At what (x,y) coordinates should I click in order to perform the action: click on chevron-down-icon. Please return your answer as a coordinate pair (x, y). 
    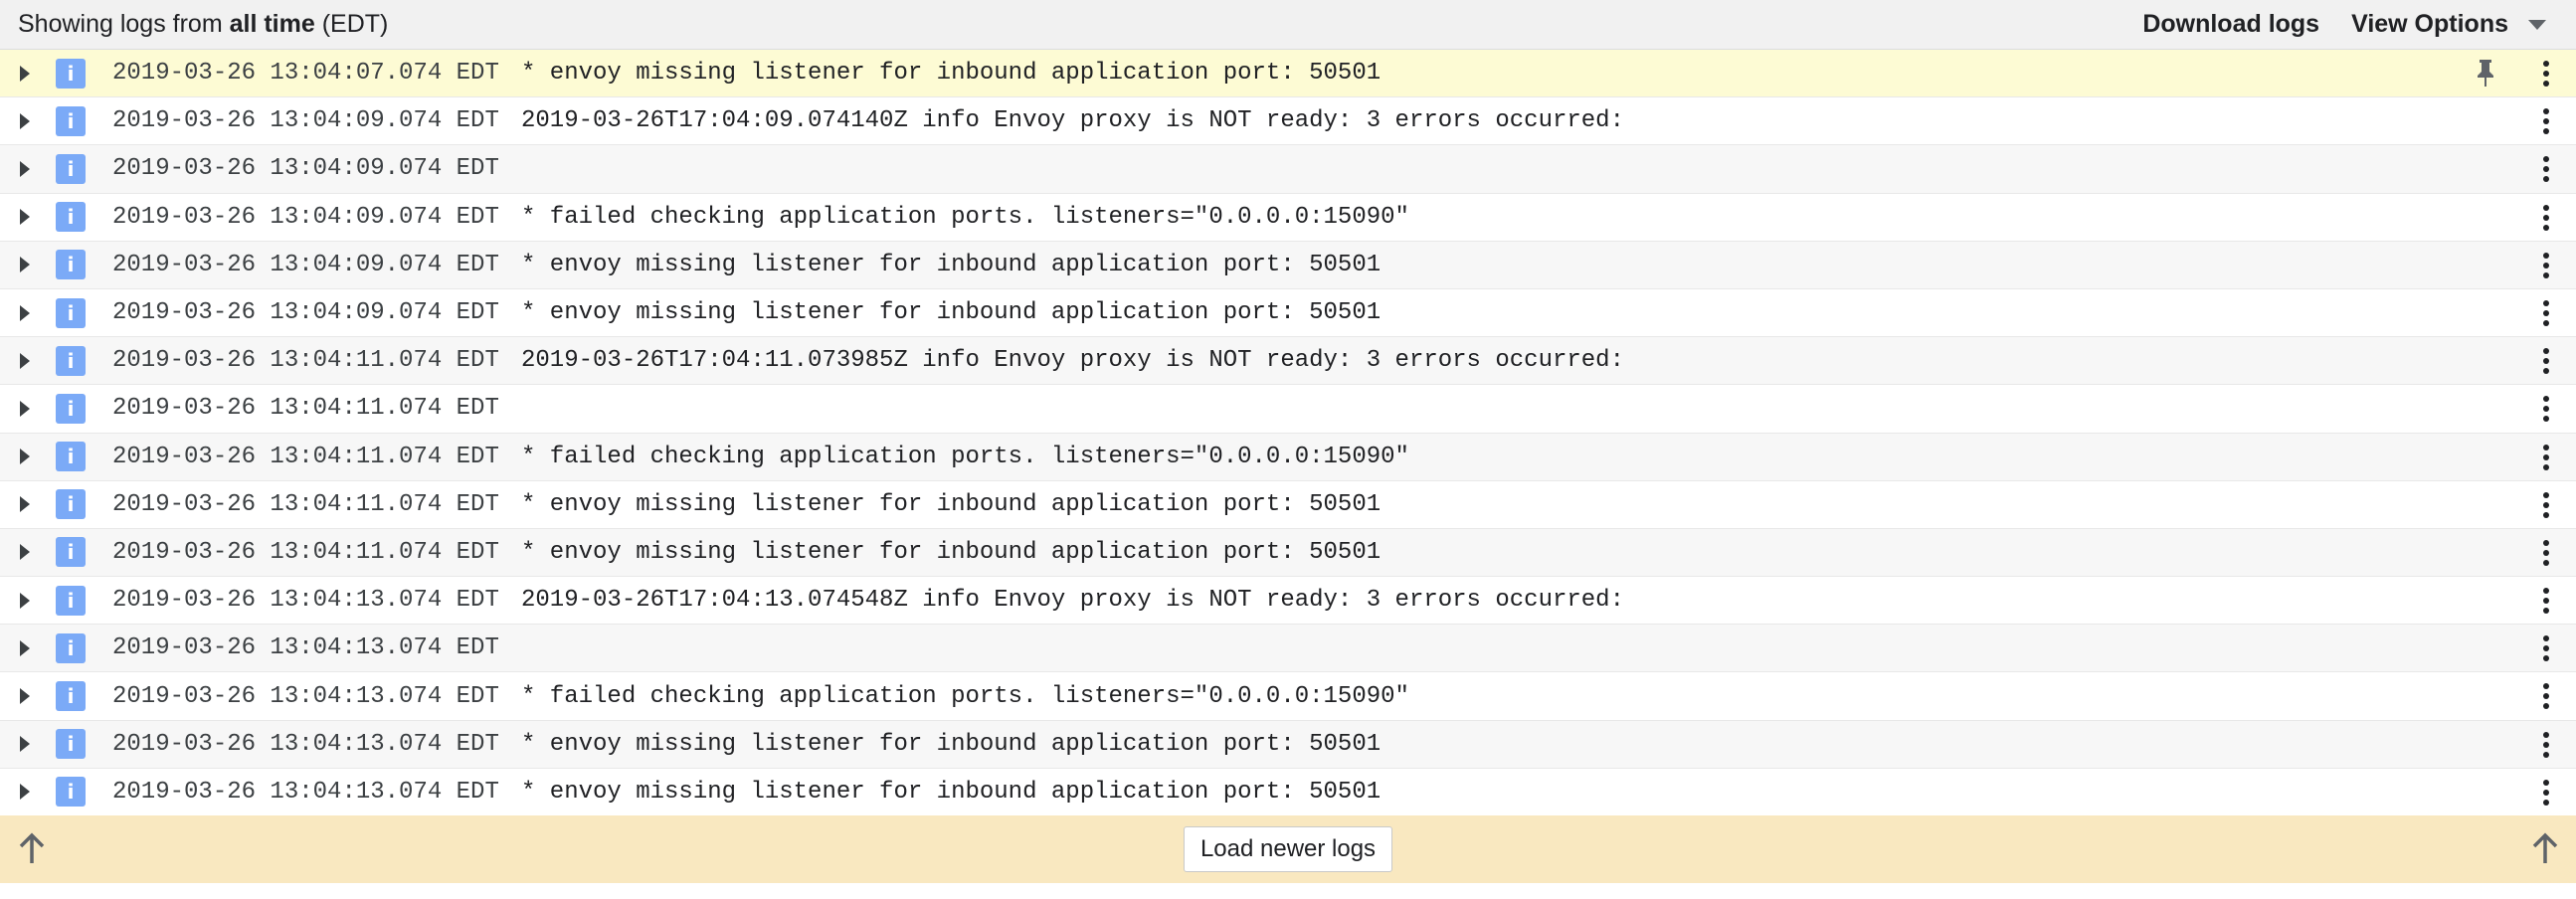
    Looking at the image, I should click on (2537, 24).